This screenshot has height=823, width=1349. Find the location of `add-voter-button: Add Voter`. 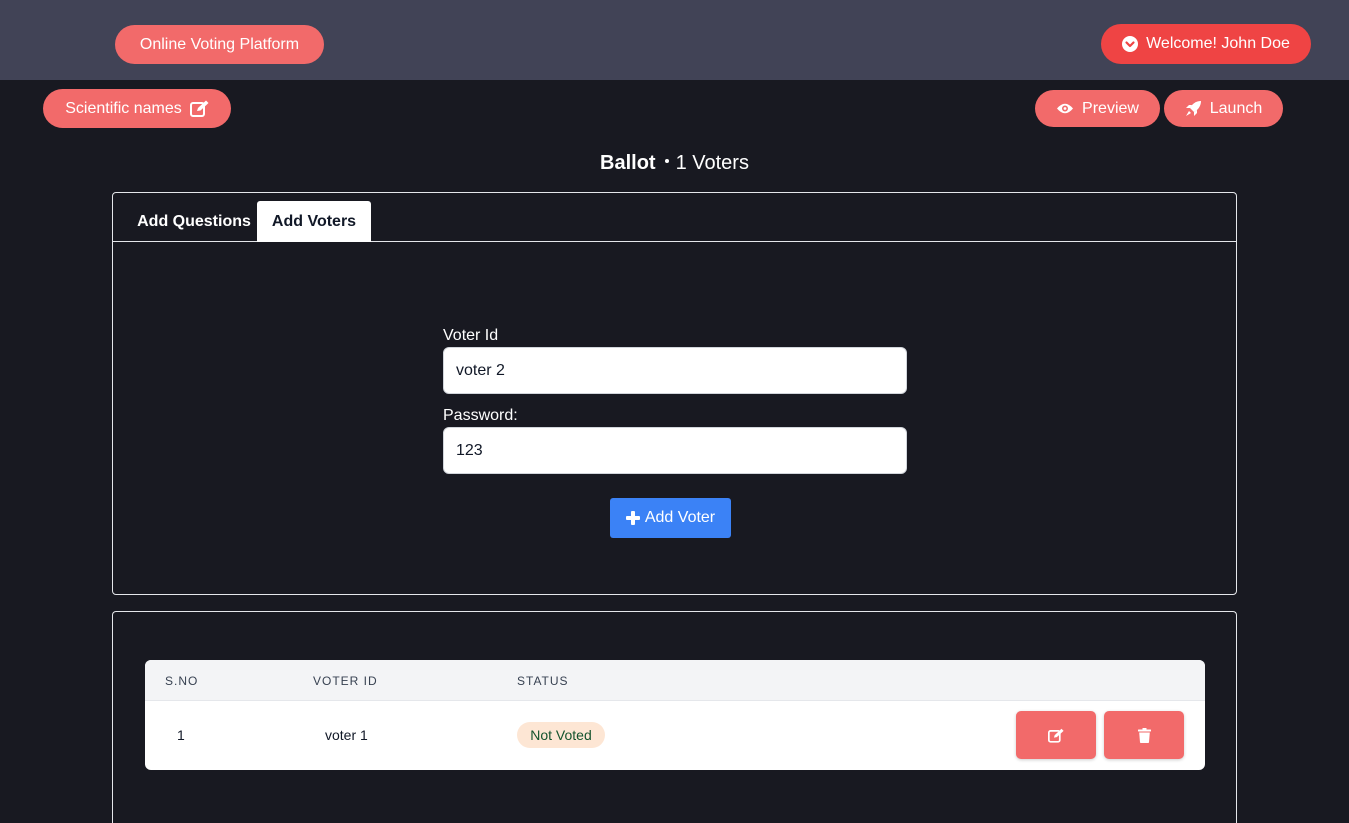

add-voter-button: Add Voter is located at coordinates (670, 518).